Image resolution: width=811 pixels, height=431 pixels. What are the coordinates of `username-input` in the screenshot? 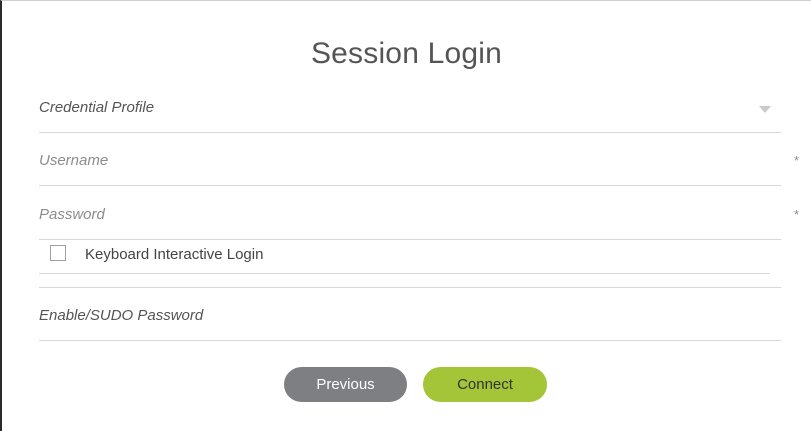 It's located at (389, 160).